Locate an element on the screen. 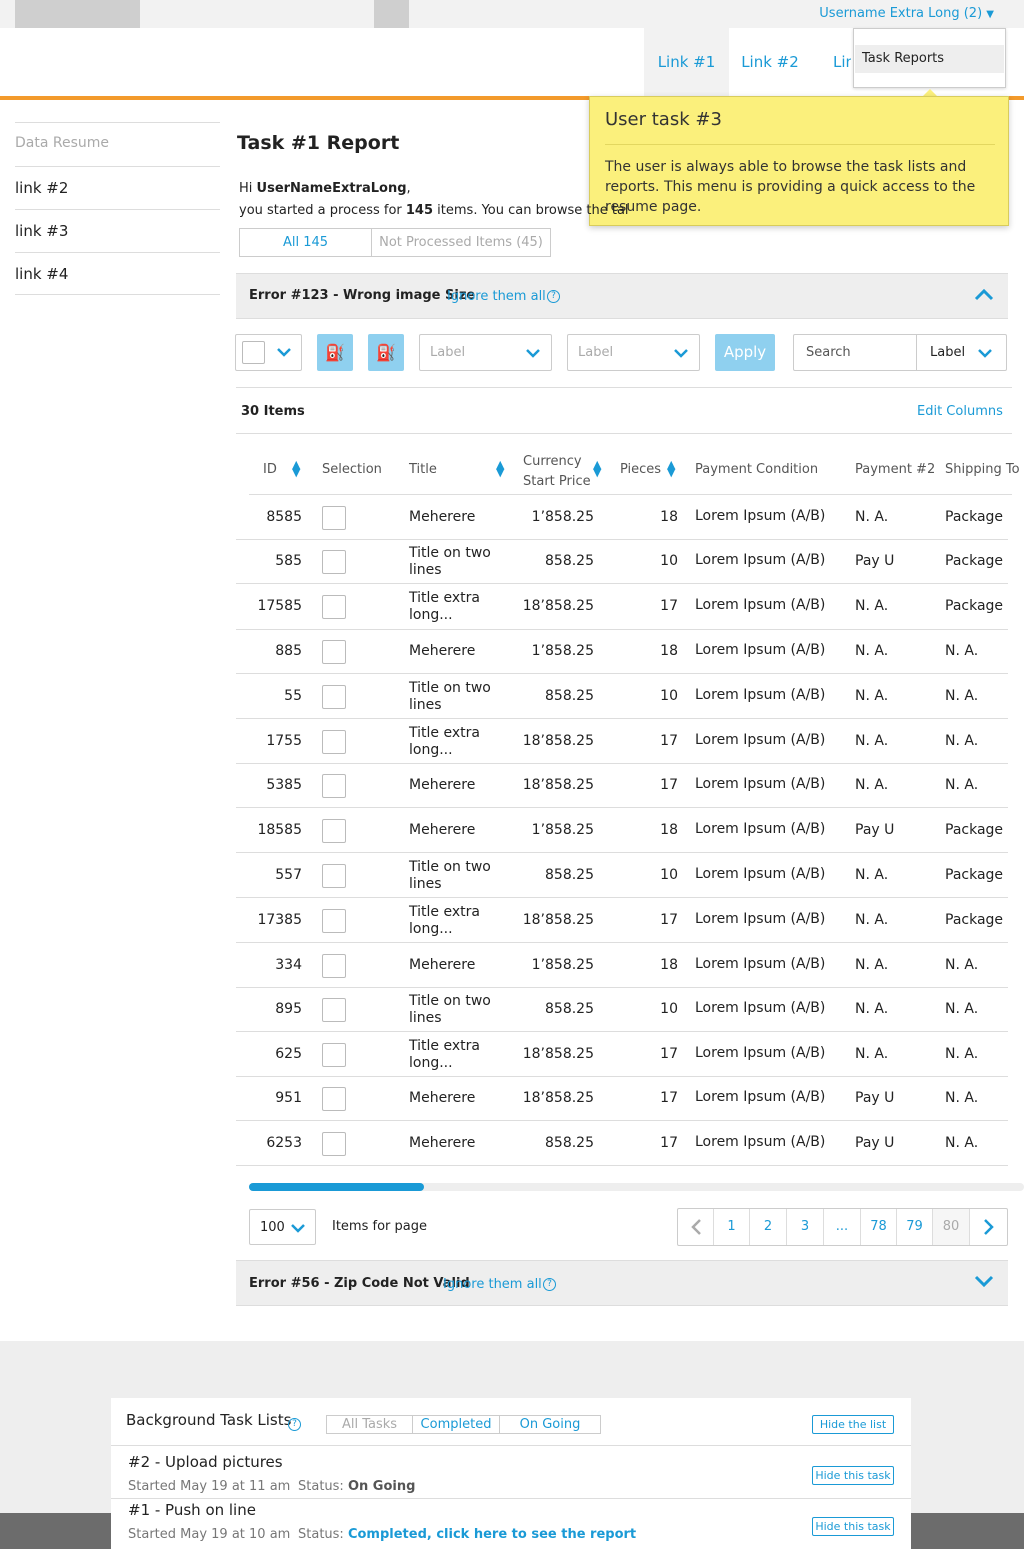  label-select-1: Label is located at coordinates (485, 352).